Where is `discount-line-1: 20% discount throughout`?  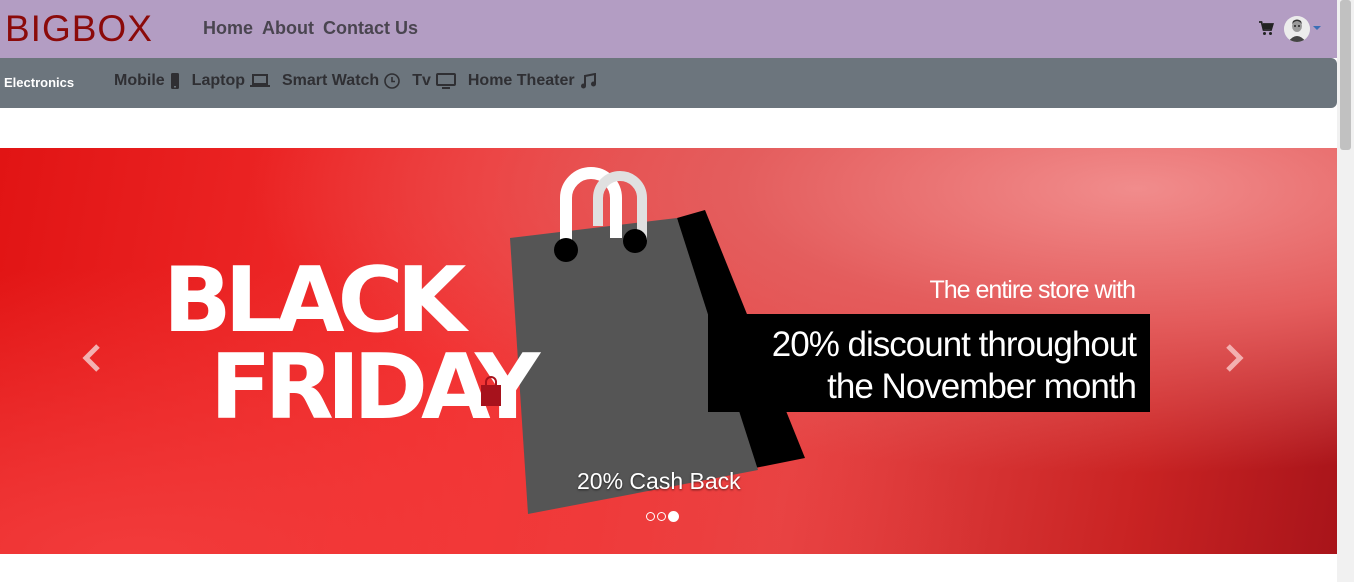 discount-line-1: 20% discount throughout is located at coordinates (954, 344).